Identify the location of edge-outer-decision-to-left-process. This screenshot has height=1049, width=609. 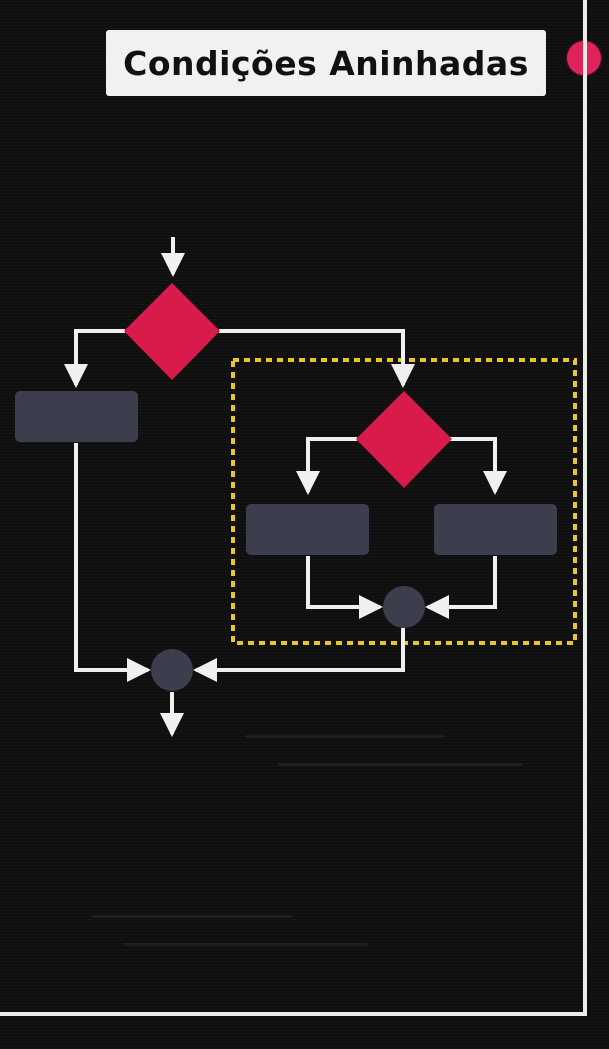
(94, 358).